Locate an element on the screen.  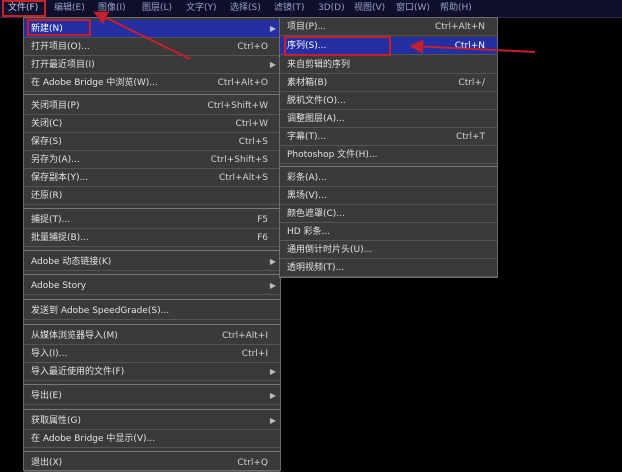
arrow-to-sequence is located at coordinates (472, 46).